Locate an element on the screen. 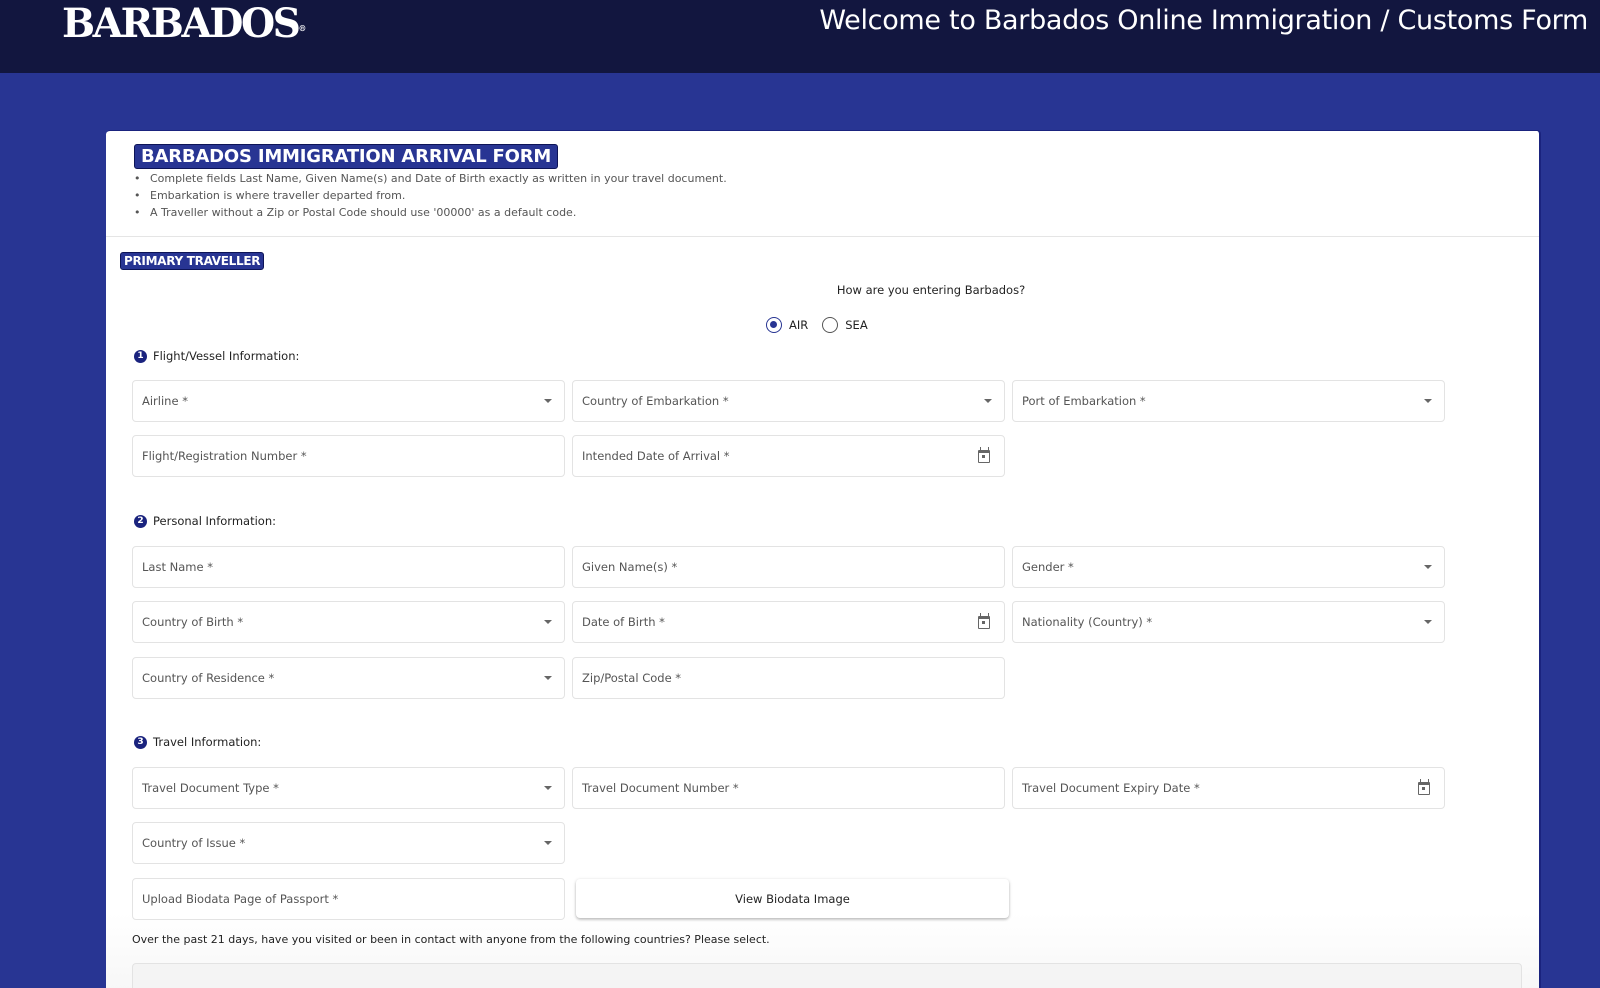 The height and width of the screenshot is (988, 1600). entry-mode-radio-group: AIR SEA is located at coordinates (824, 325).